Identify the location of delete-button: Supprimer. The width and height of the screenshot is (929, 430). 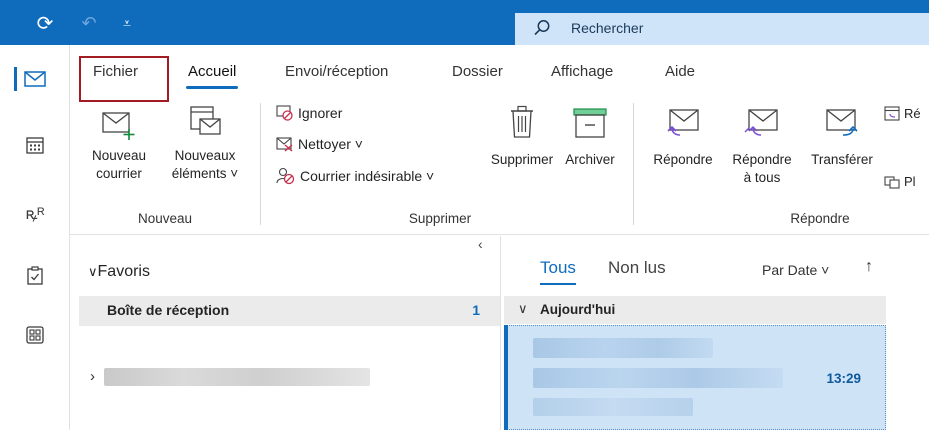
(522, 137).